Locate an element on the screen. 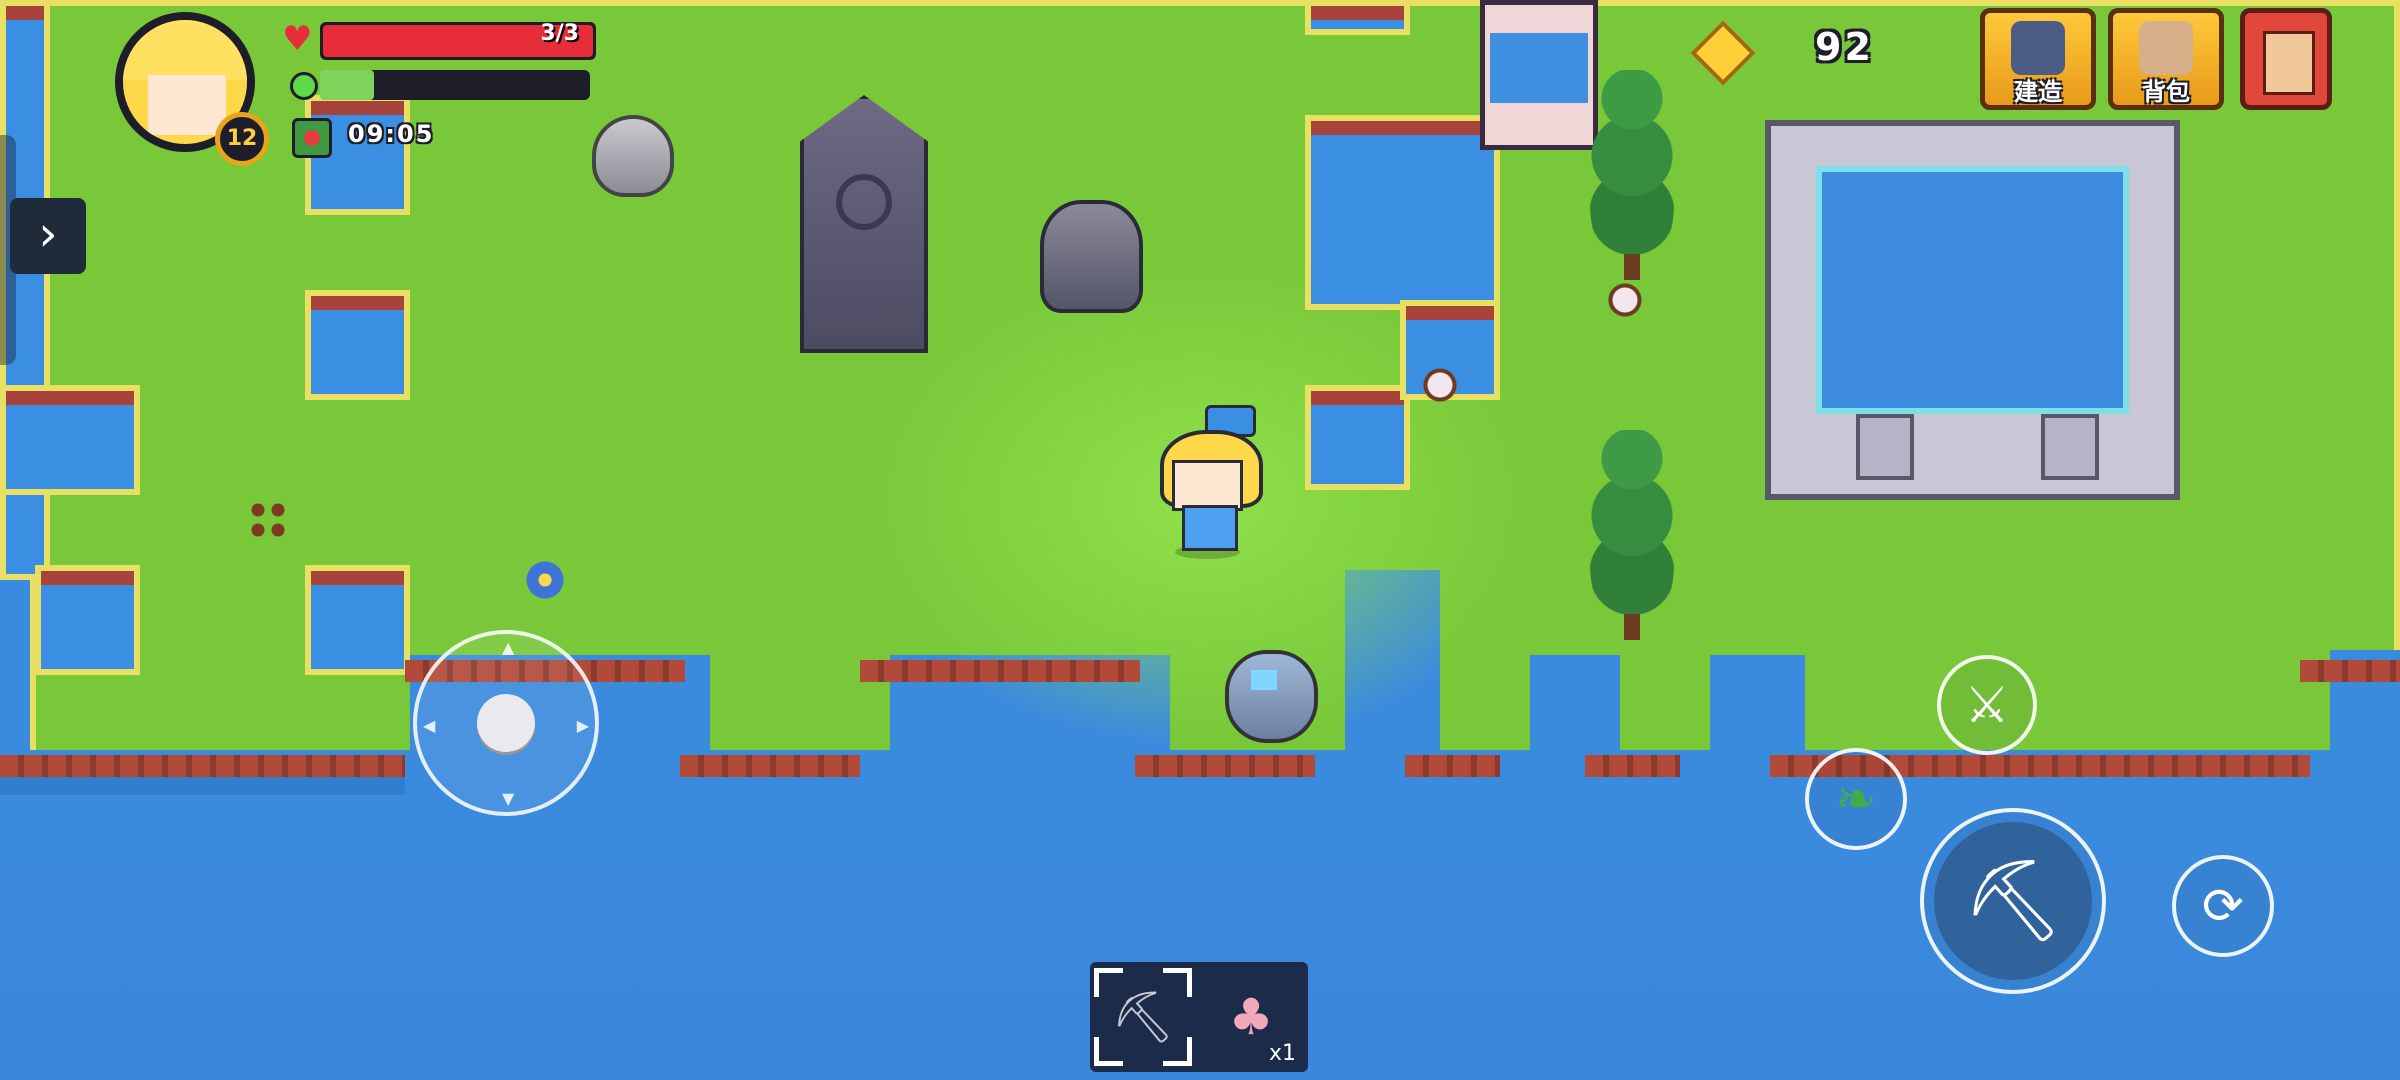  avatar-hair is located at coordinates (185, 50).